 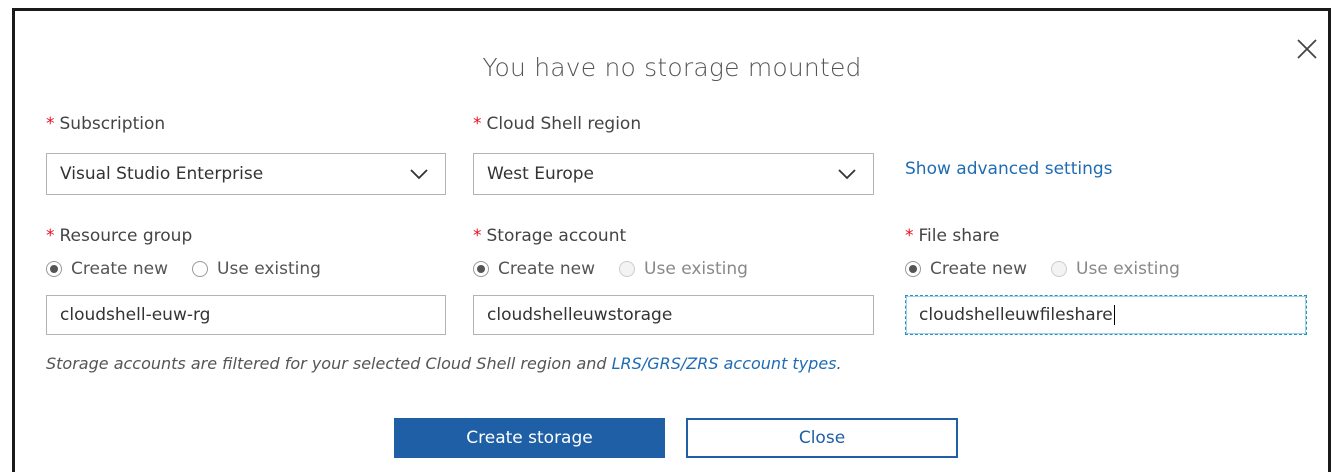 I want to click on region-select: West Europe, so click(x=673, y=174).